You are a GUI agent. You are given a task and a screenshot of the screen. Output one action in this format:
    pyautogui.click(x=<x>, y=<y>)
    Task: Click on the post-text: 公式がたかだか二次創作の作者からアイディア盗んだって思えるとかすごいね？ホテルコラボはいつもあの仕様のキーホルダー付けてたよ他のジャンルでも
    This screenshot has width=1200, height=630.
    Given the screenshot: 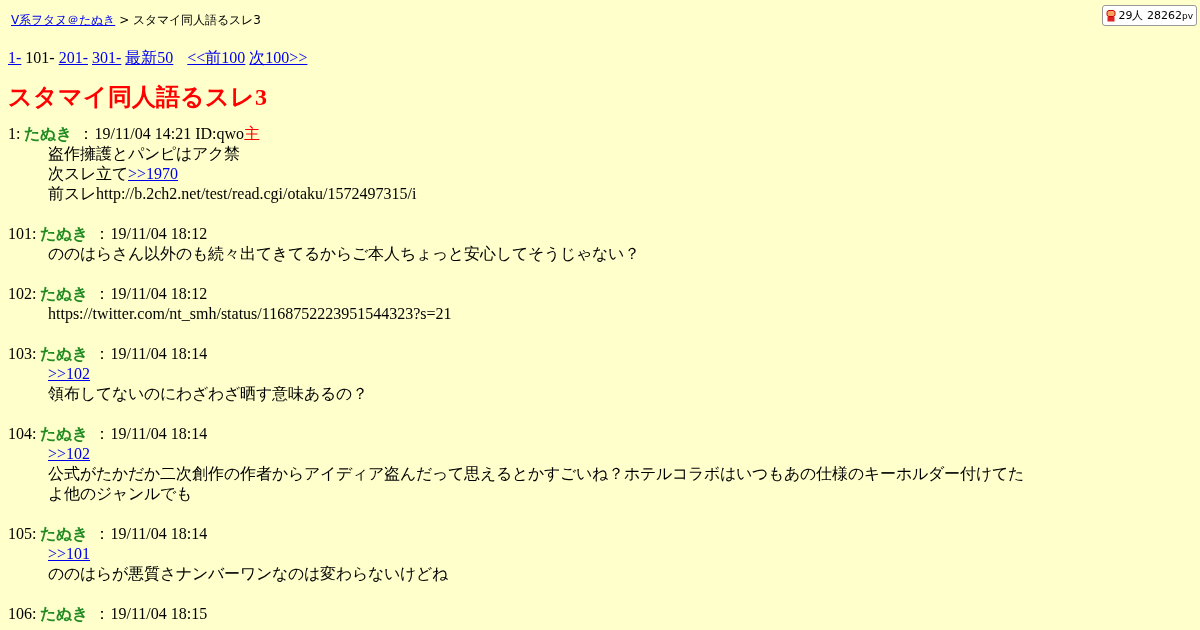 What is the action you would take?
    pyautogui.click(x=536, y=483)
    